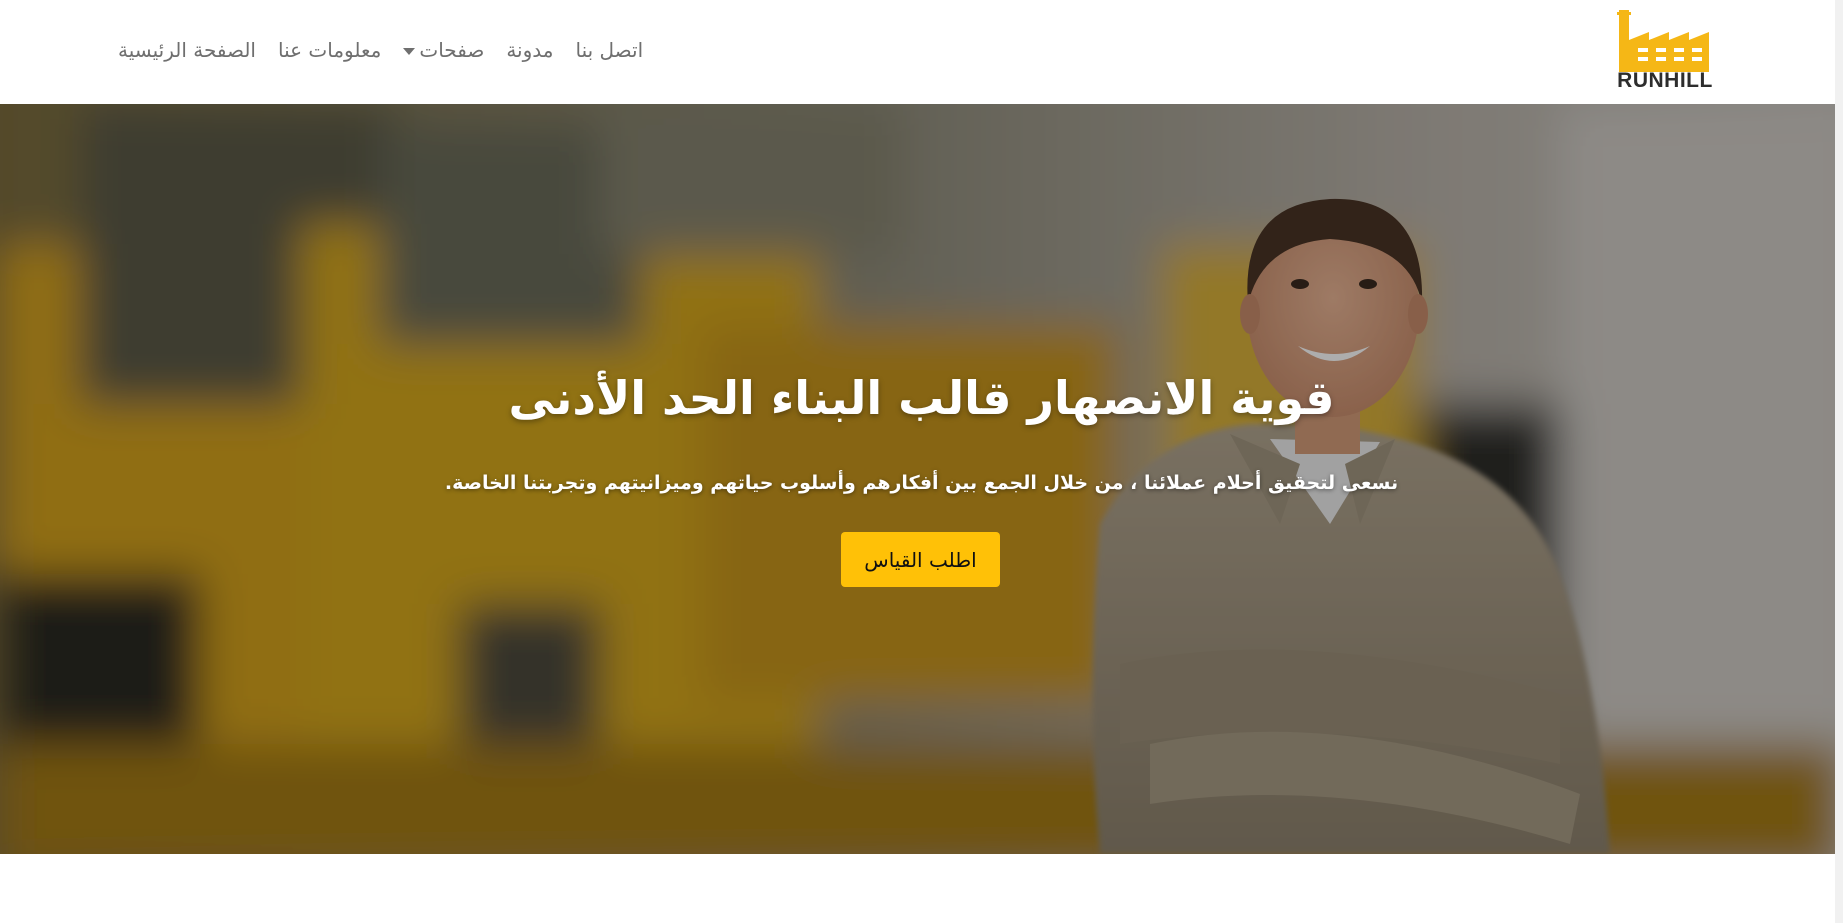  What do you see at coordinates (1839, 461) in the screenshot?
I see `page-scrollbar` at bounding box center [1839, 461].